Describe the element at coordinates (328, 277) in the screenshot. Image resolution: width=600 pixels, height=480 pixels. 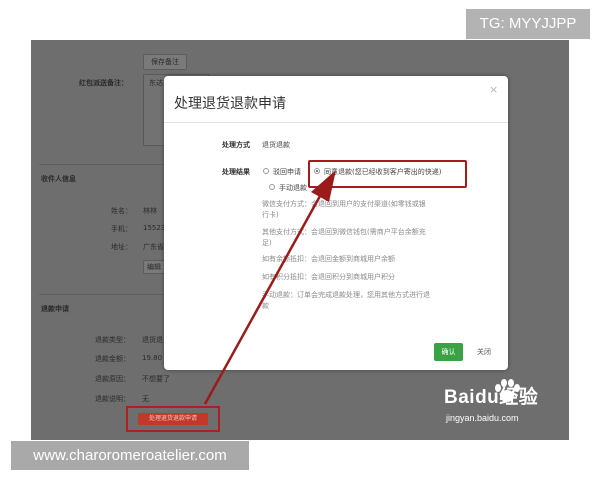
I see `desc-points: 如有积分抵扣：会退回积分到商城用户积分` at that location.